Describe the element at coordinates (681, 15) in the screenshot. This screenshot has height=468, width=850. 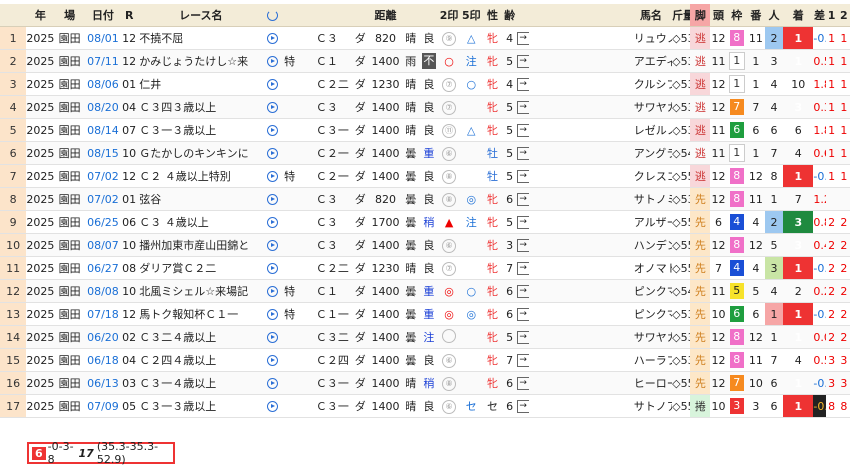
I see `header-weight: 斤量` at that location.